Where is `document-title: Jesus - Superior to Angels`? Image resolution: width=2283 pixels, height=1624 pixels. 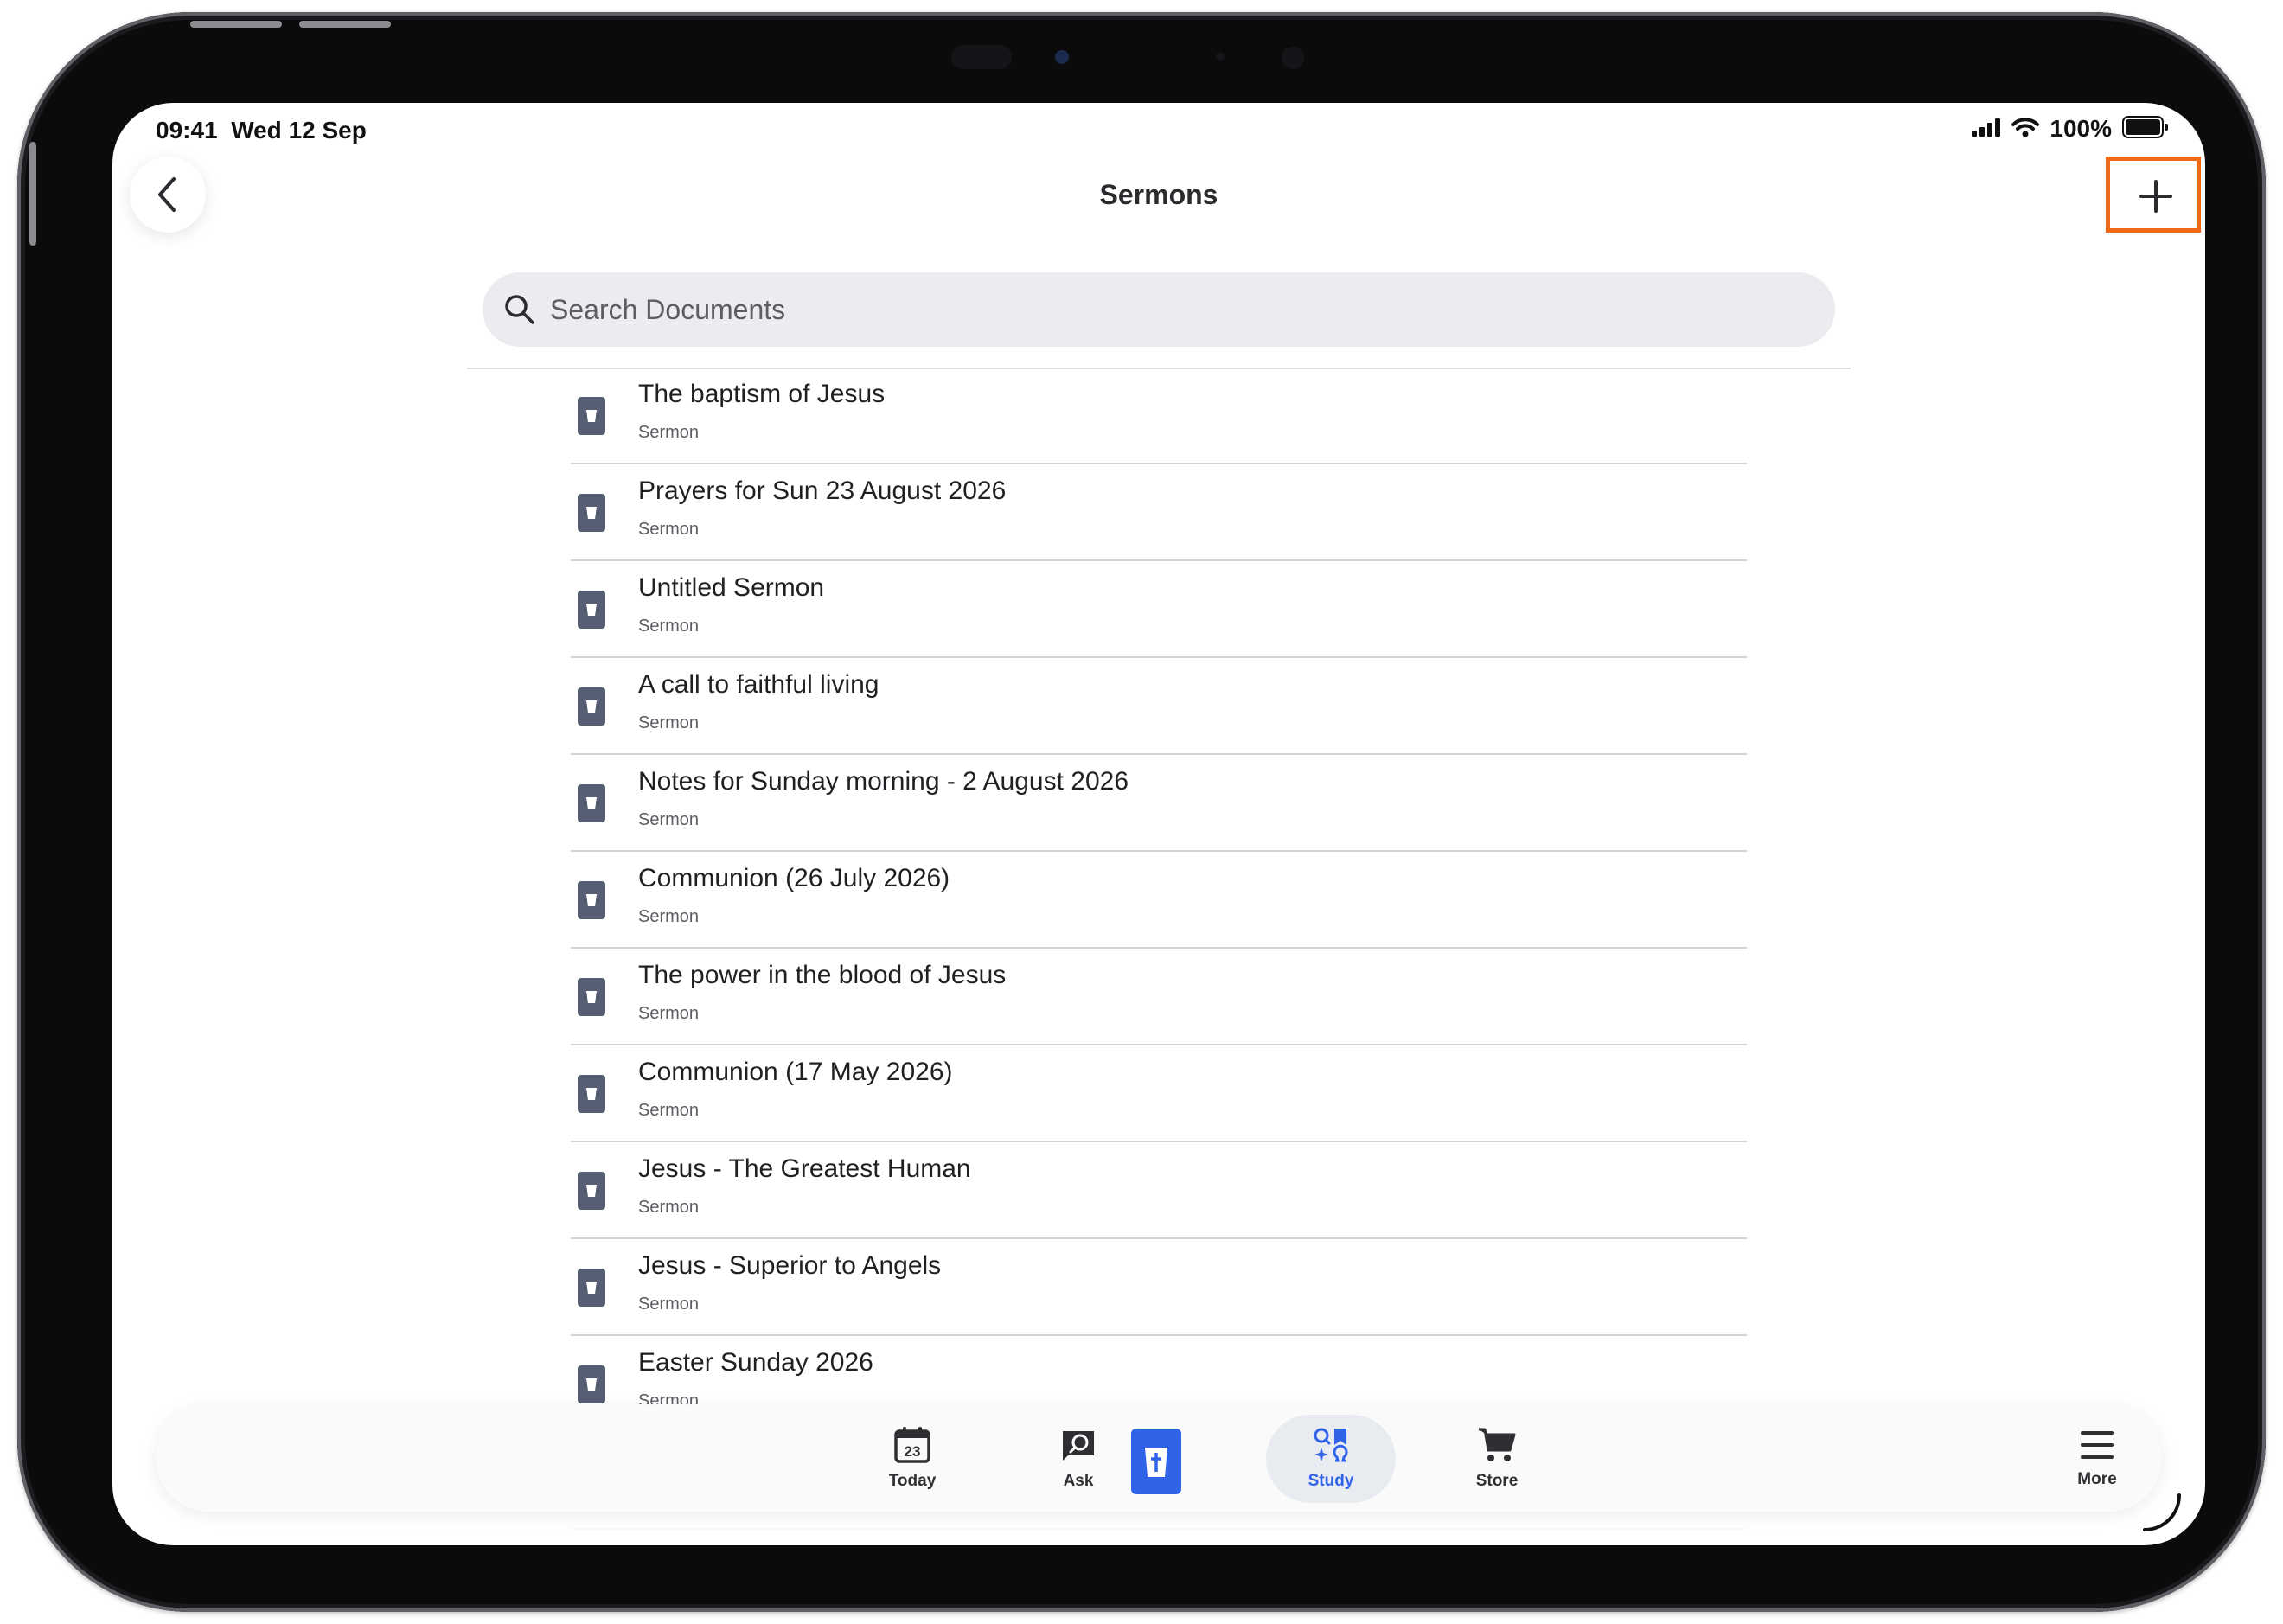
document-title: Jesus - Superior to Angels is located at coordinates (790, 1265).